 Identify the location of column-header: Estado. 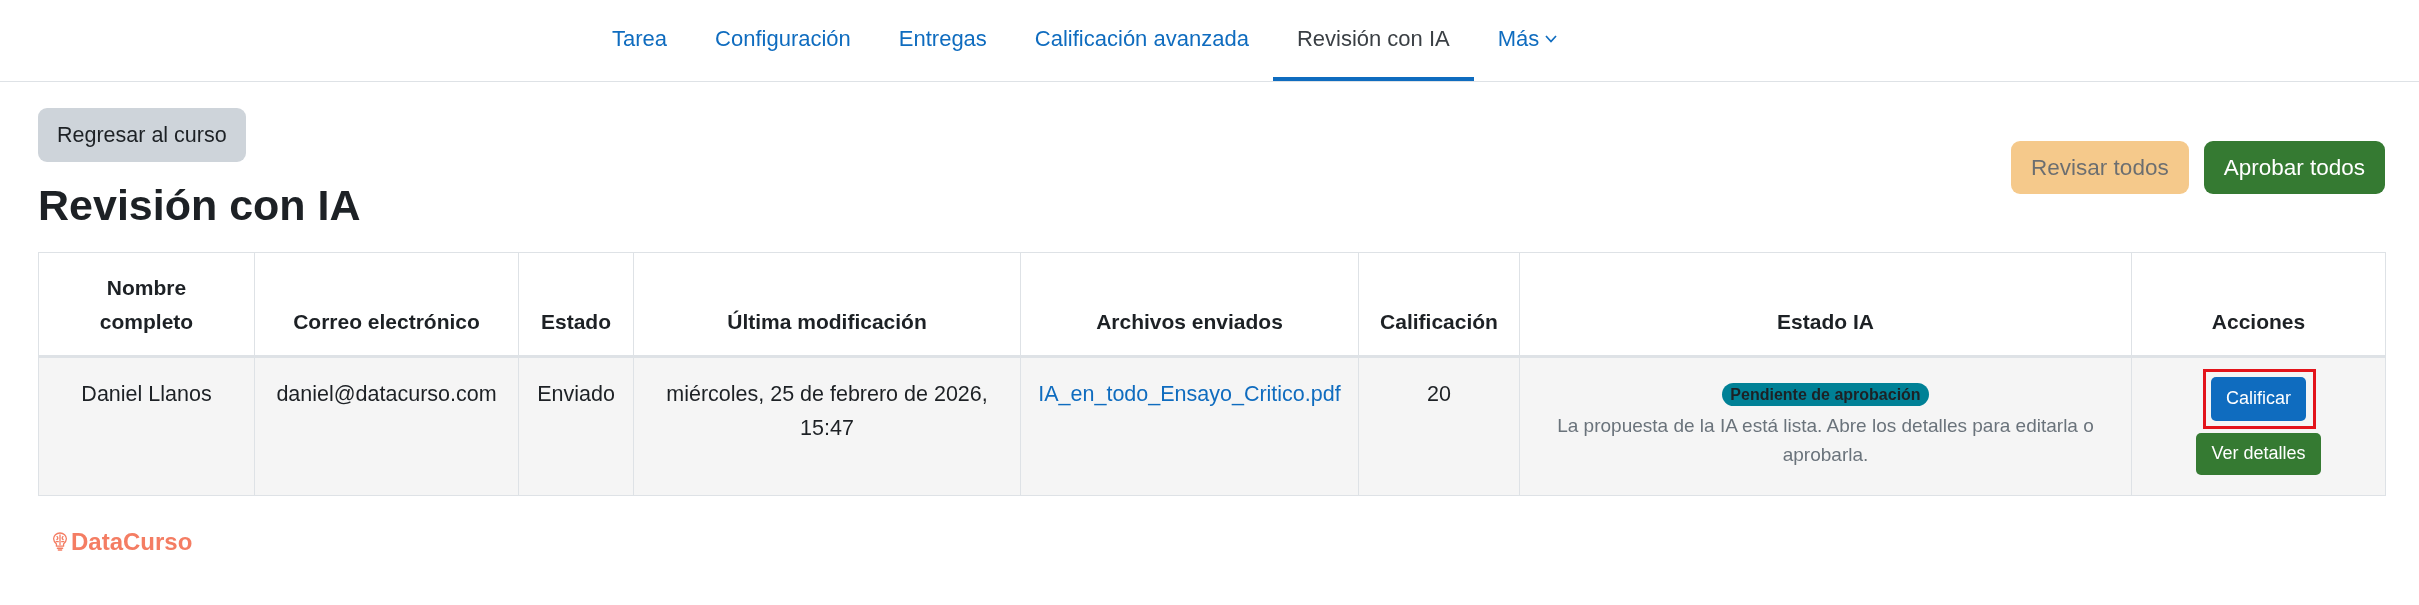
(576, 304).